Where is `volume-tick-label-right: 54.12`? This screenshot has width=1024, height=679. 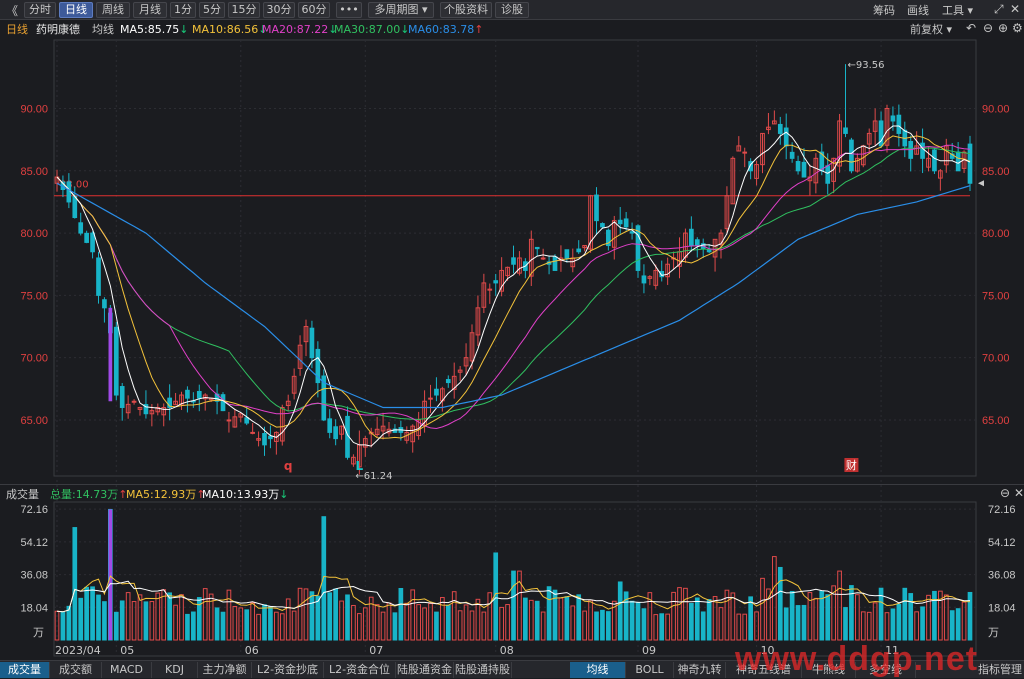 volume-tick-label-right: 54.12 is located at coordinates (1002, 543).